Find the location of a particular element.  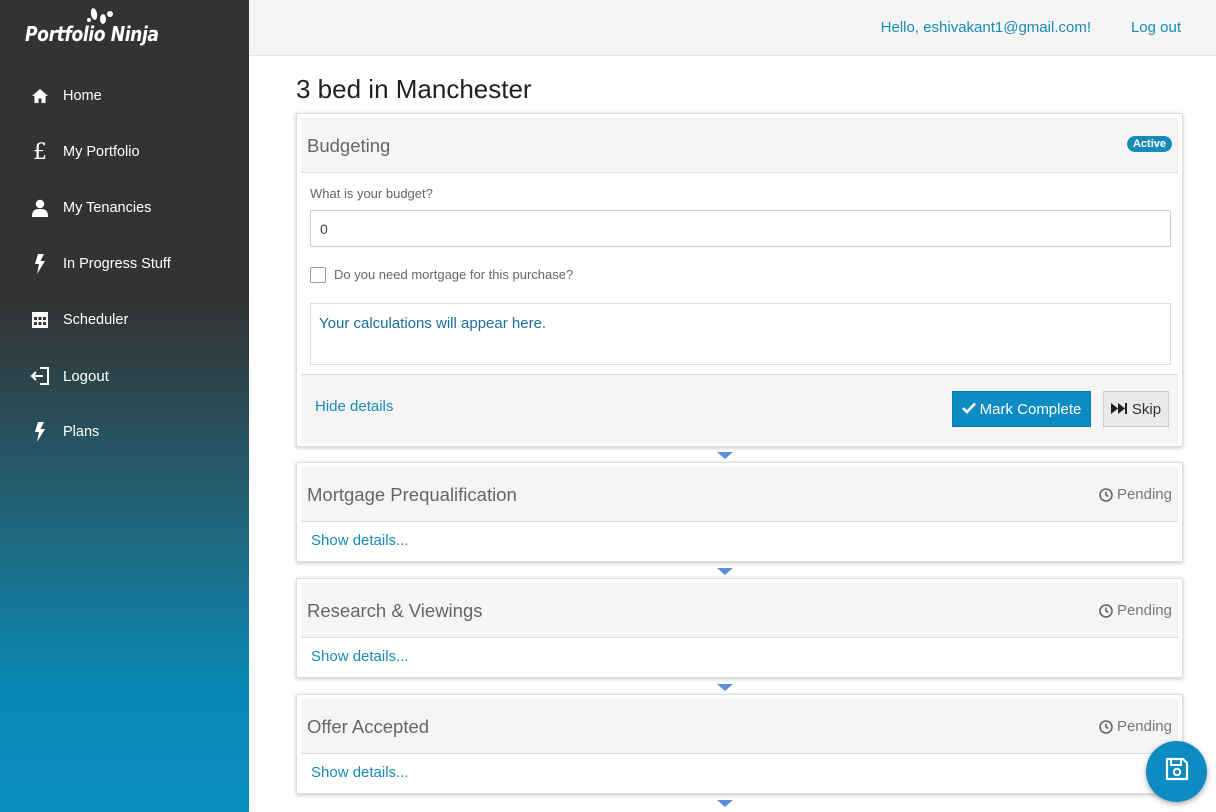

calculations-text: Your calculations will appear here. is located at coordinates (433, 323).